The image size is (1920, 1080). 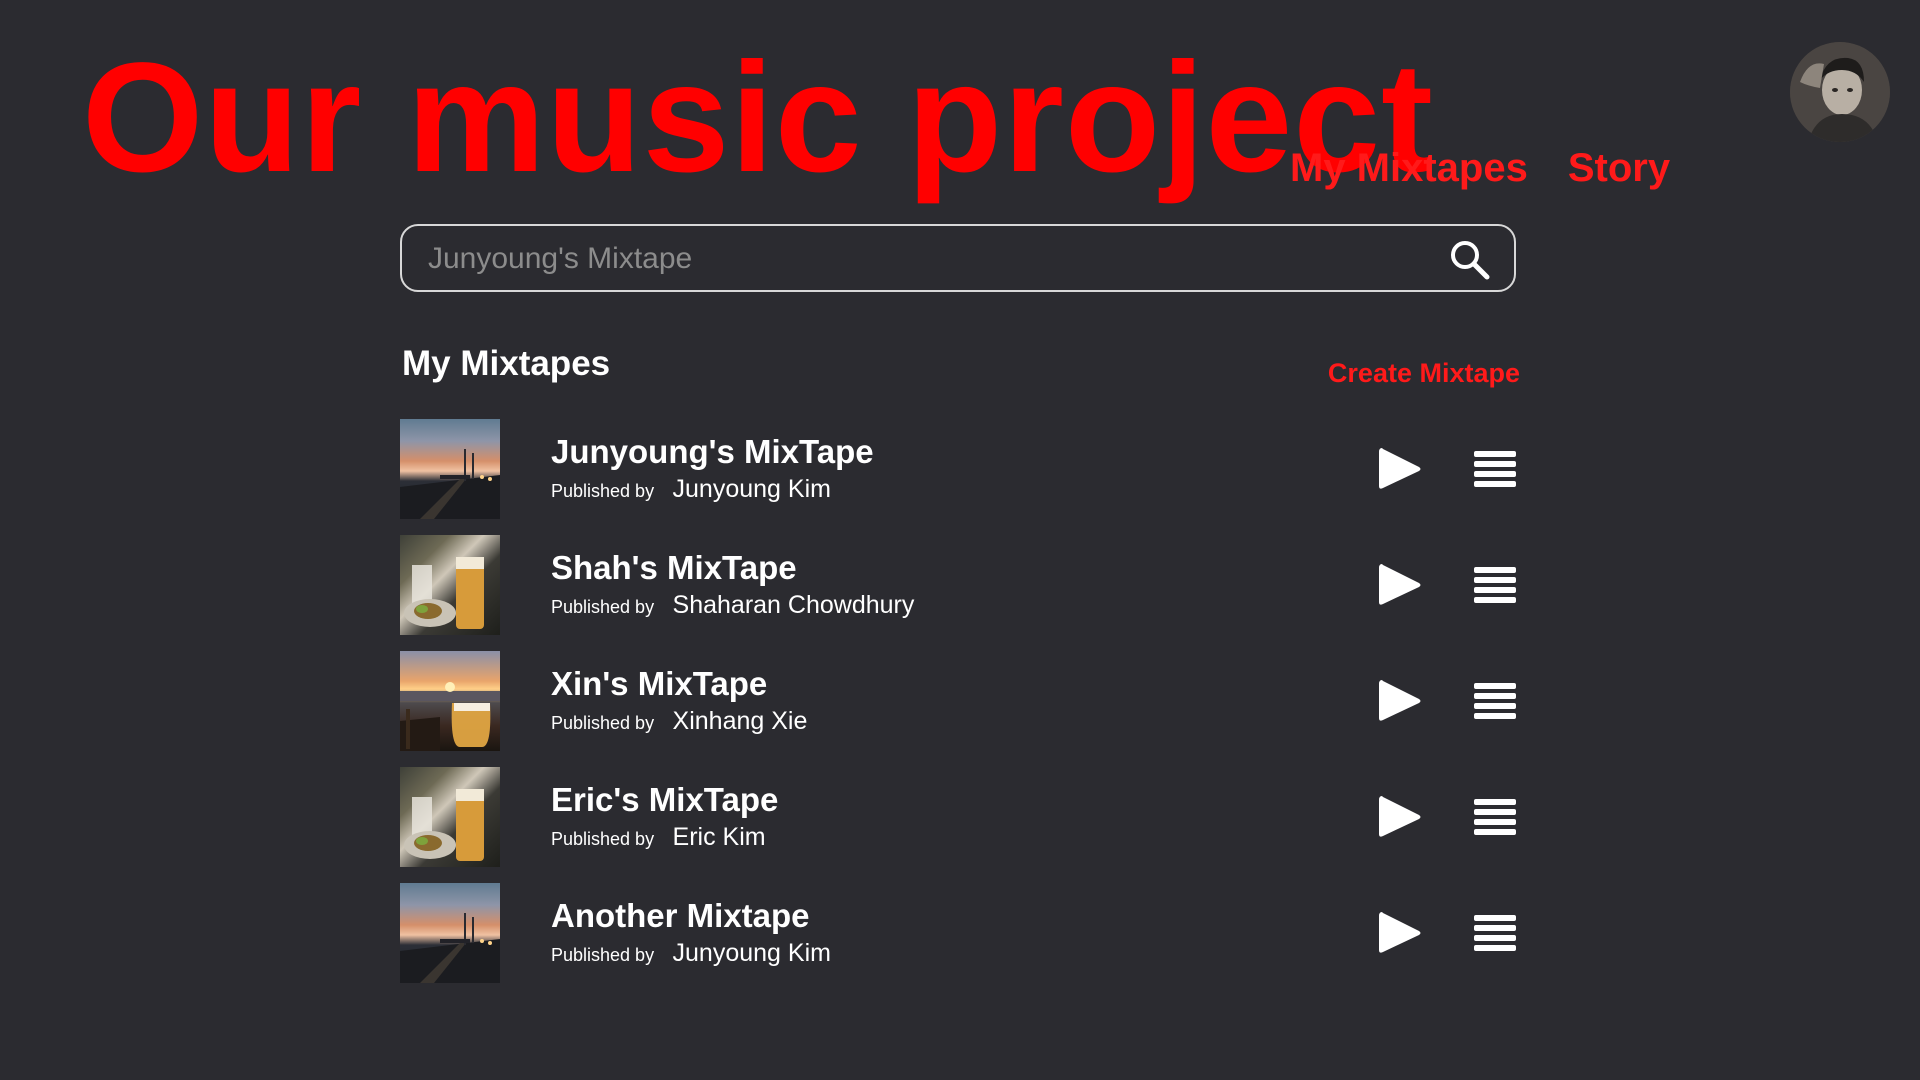 I want to click on mixtape-row: Eric's MixTape Published by Eric Kim, so click(x=960, y=817).